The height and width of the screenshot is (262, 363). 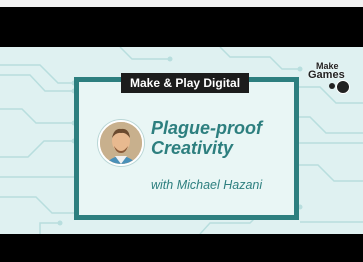 I want to click on video-title: Plague-proof Creativity, so click(x=221, y=138).